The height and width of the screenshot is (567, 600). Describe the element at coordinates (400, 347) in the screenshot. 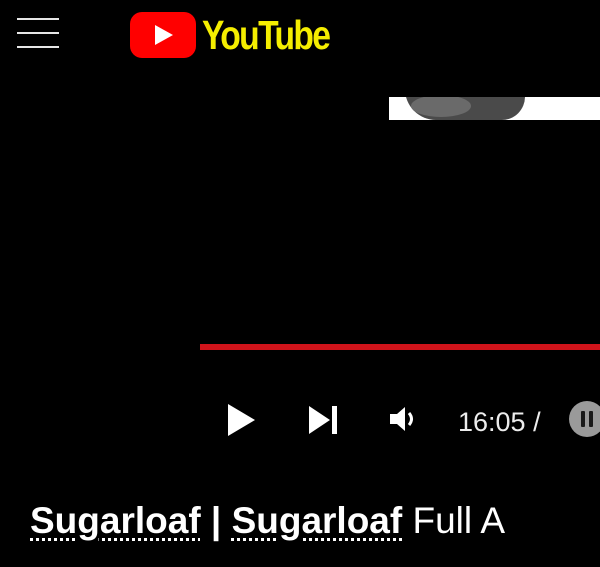

I see `progress-bar` at that location.